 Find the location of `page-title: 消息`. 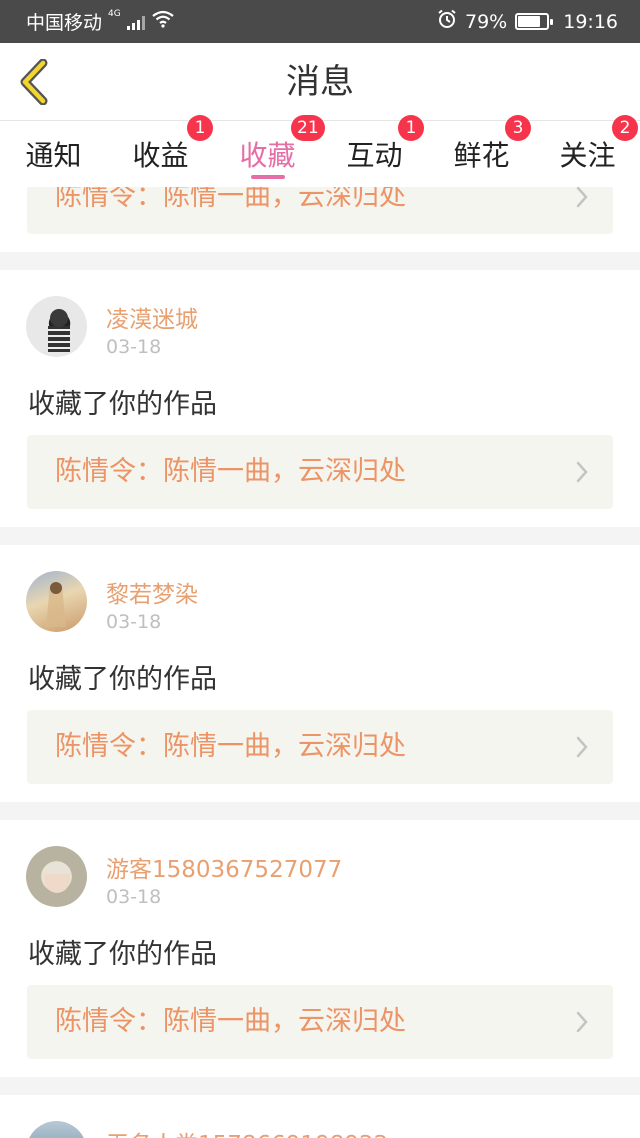

page-title: 消息 is located at coordinates (320, 82).